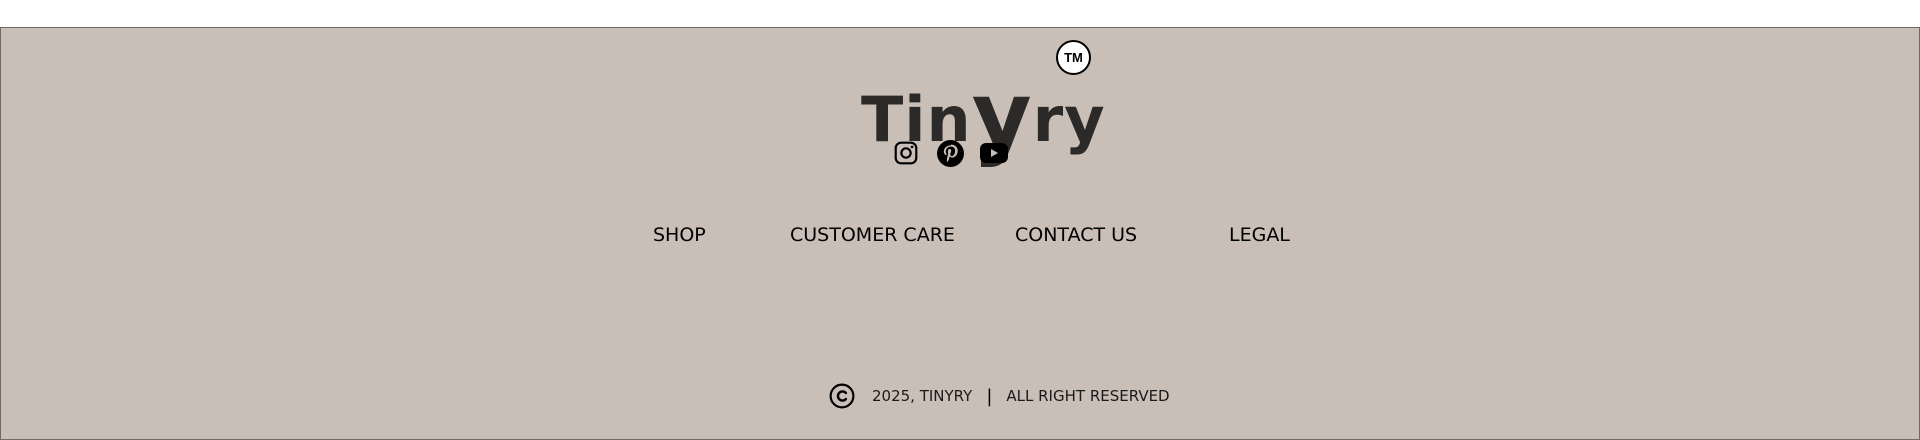 The width and height of the screenshot is (1920, 440). What do you see at coordinates (1073, 57) in the screenshot?
I see `trademark-badge: TM` at bounding box center [1073, 57].